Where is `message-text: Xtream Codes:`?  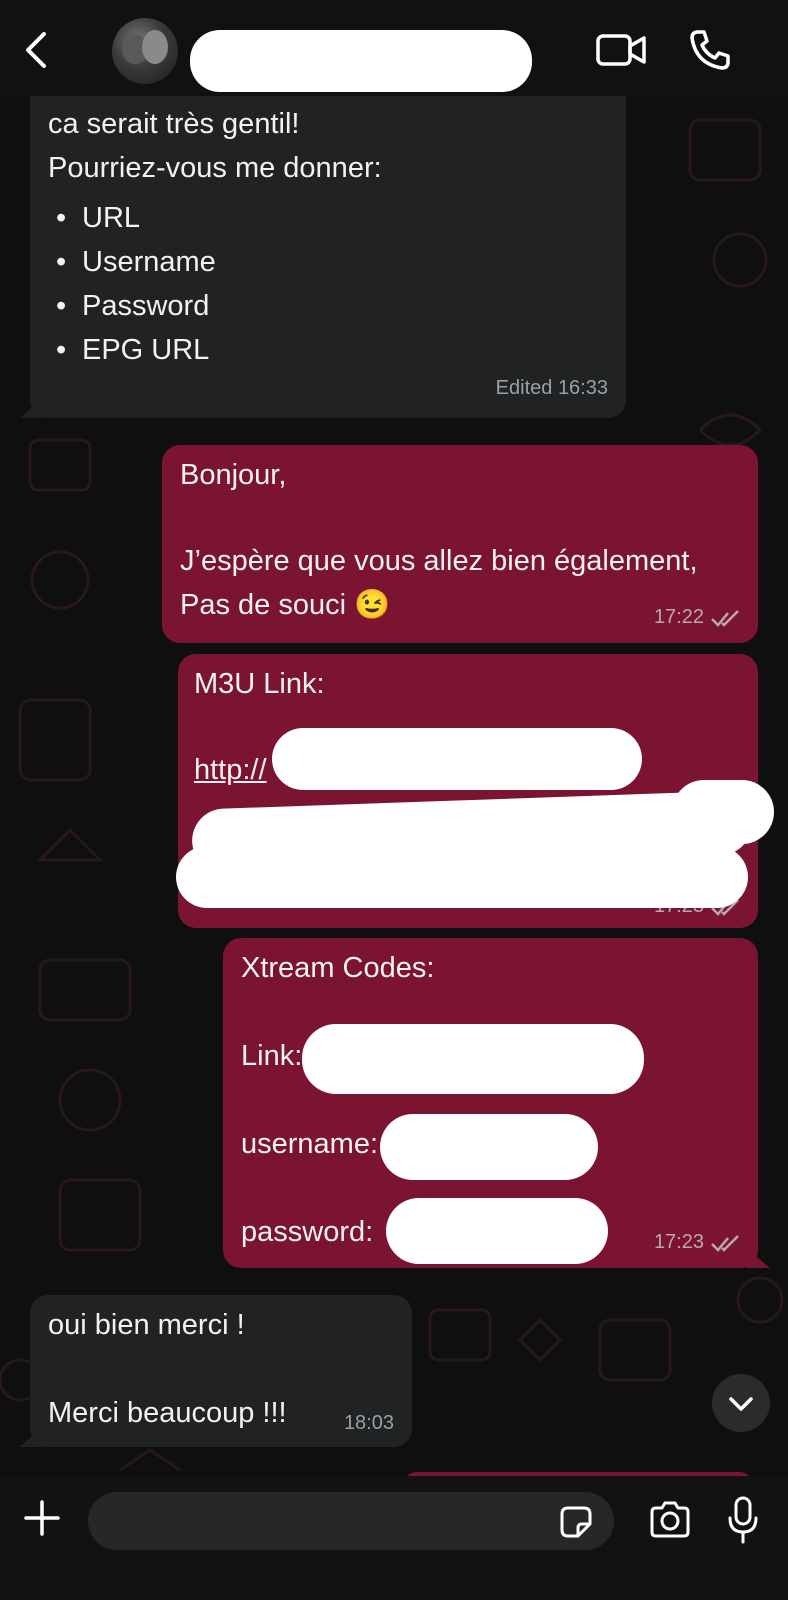
message-text: Xtream Codes: is located at coordinates (338, 968).